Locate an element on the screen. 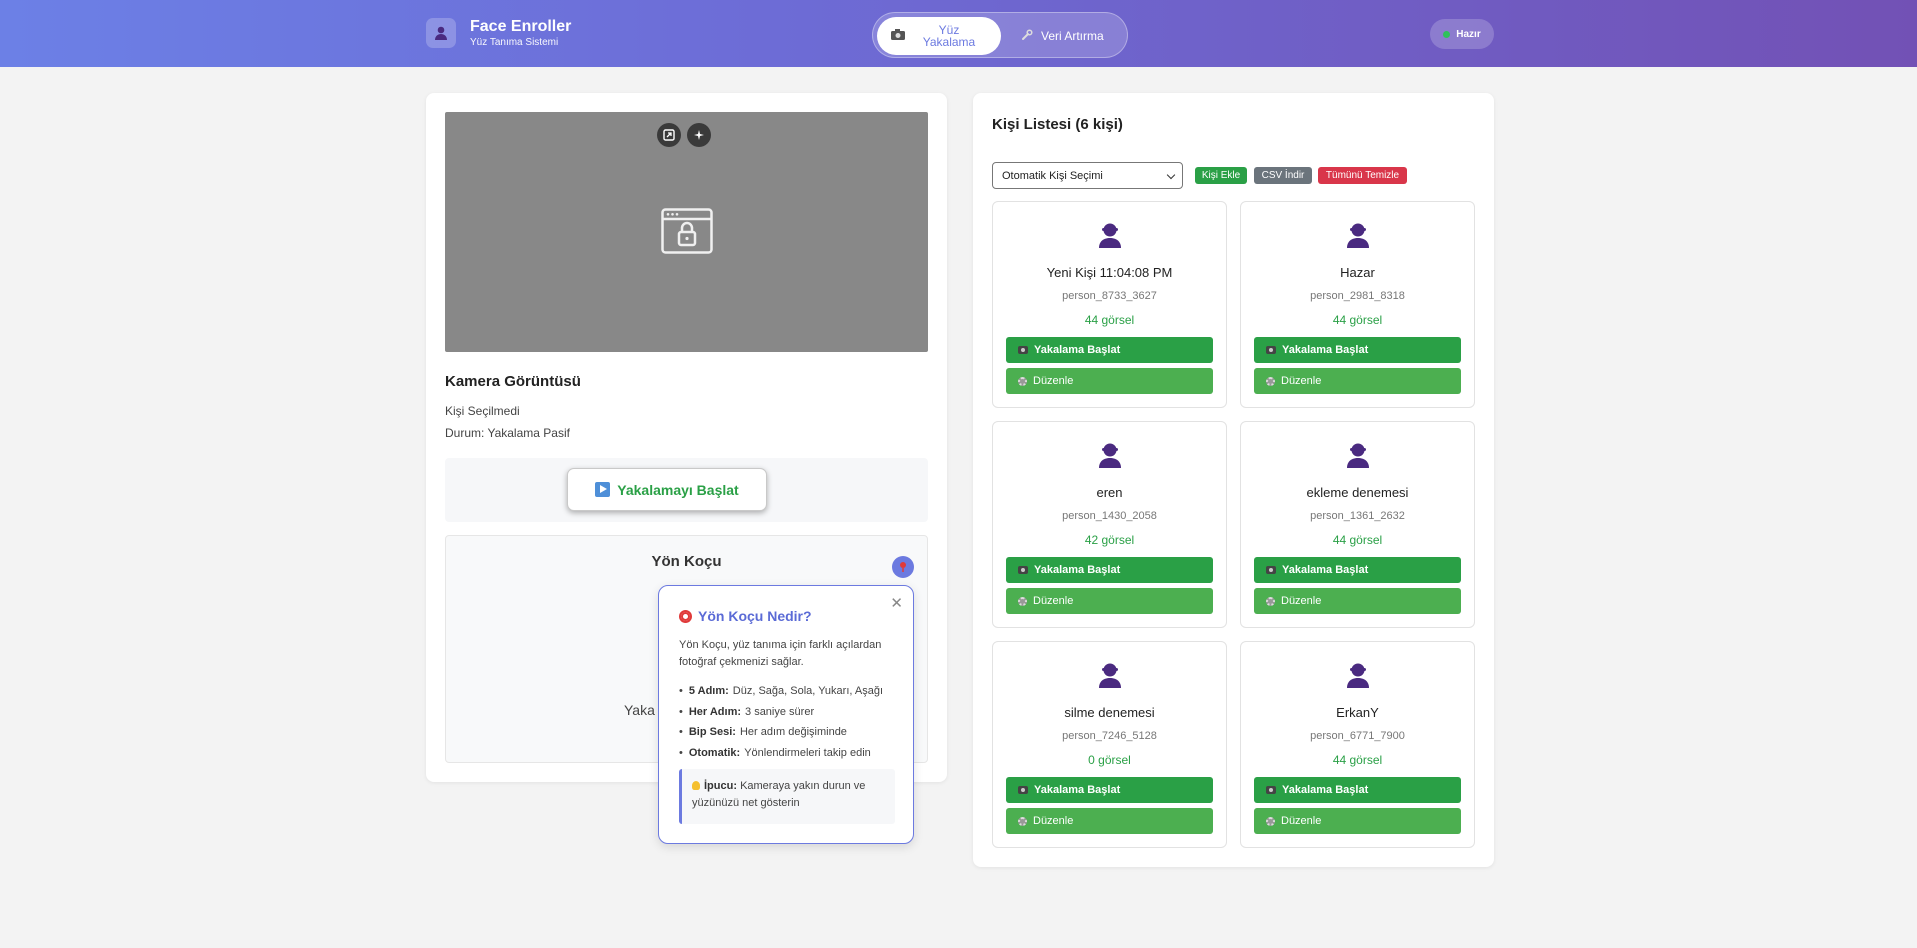 The image size is (1917, 948). csv-download-button: CSV İndir is located at coordinates (1283, 175).